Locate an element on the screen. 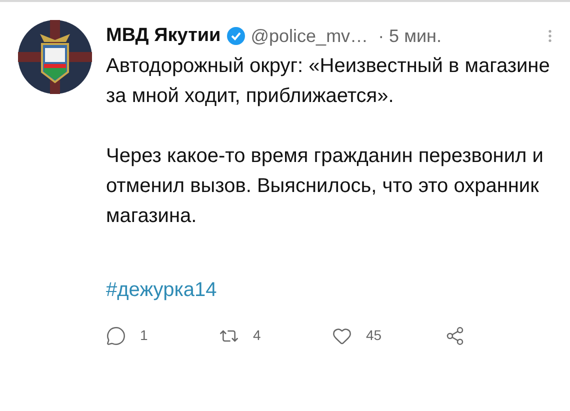  hashtag-link: #дежурка14 is located at coordinates (161, 290).